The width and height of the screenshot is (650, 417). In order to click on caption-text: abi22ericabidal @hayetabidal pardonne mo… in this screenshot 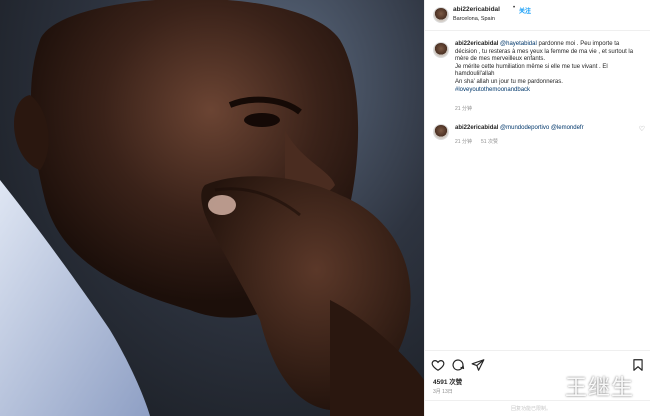, I will do `click(548, 67)`.